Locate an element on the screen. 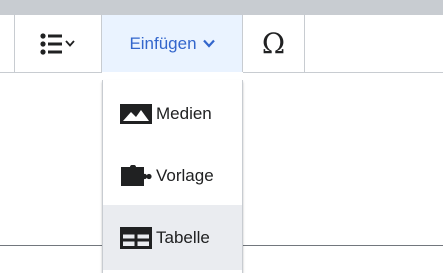 This screenshot has height=273, width=443. special-character-button: Ω is located at coordinates (274, 43).